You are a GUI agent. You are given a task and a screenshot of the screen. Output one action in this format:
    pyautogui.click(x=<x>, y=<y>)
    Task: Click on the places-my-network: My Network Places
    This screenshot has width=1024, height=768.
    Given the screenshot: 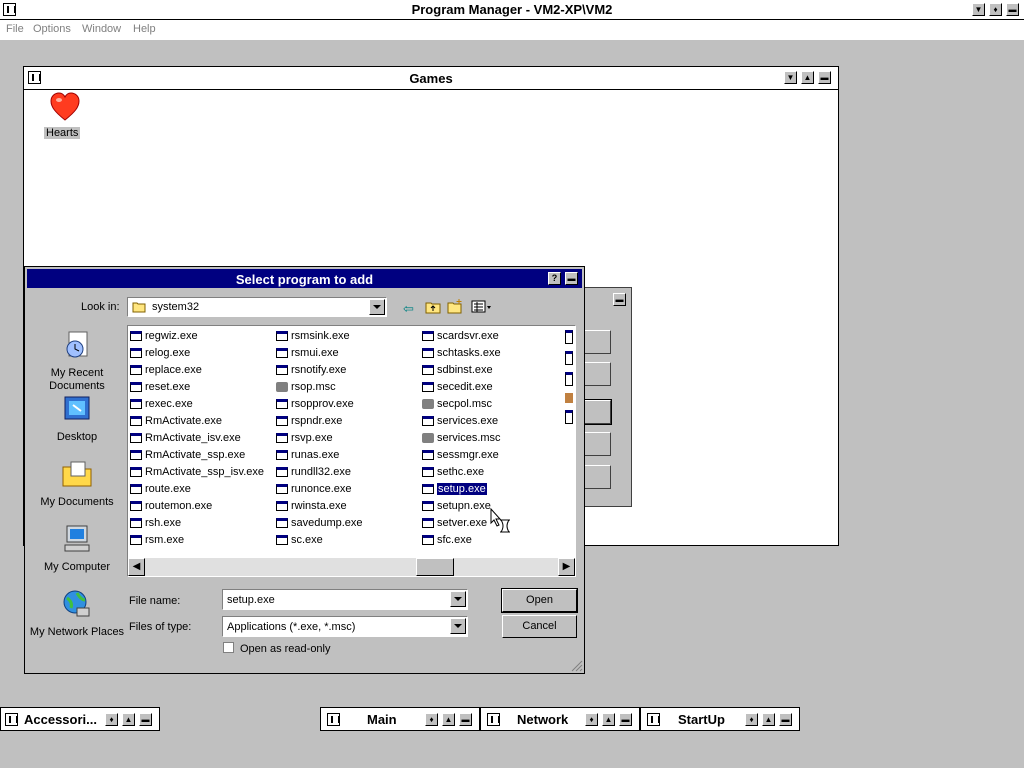 What is the action you would take?
    pyautogui.click(x=77, y=613)
    